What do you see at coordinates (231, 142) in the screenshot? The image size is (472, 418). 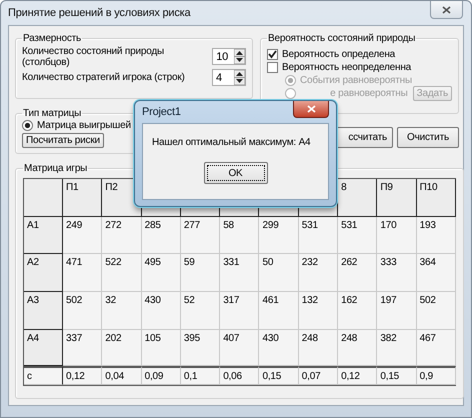 I see `dialog-message: Нашел оптимальный максимум: А4` at bounding box center [231, 142].